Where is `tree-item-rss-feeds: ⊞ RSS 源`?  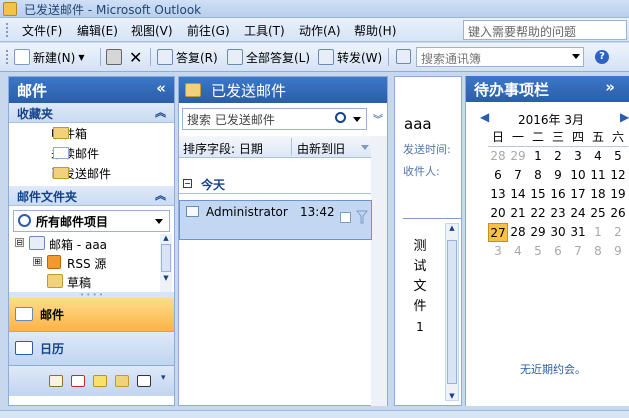
tree-item-rss-feeds: ⊞ RSS 源 is located at coordinates (91, 262).